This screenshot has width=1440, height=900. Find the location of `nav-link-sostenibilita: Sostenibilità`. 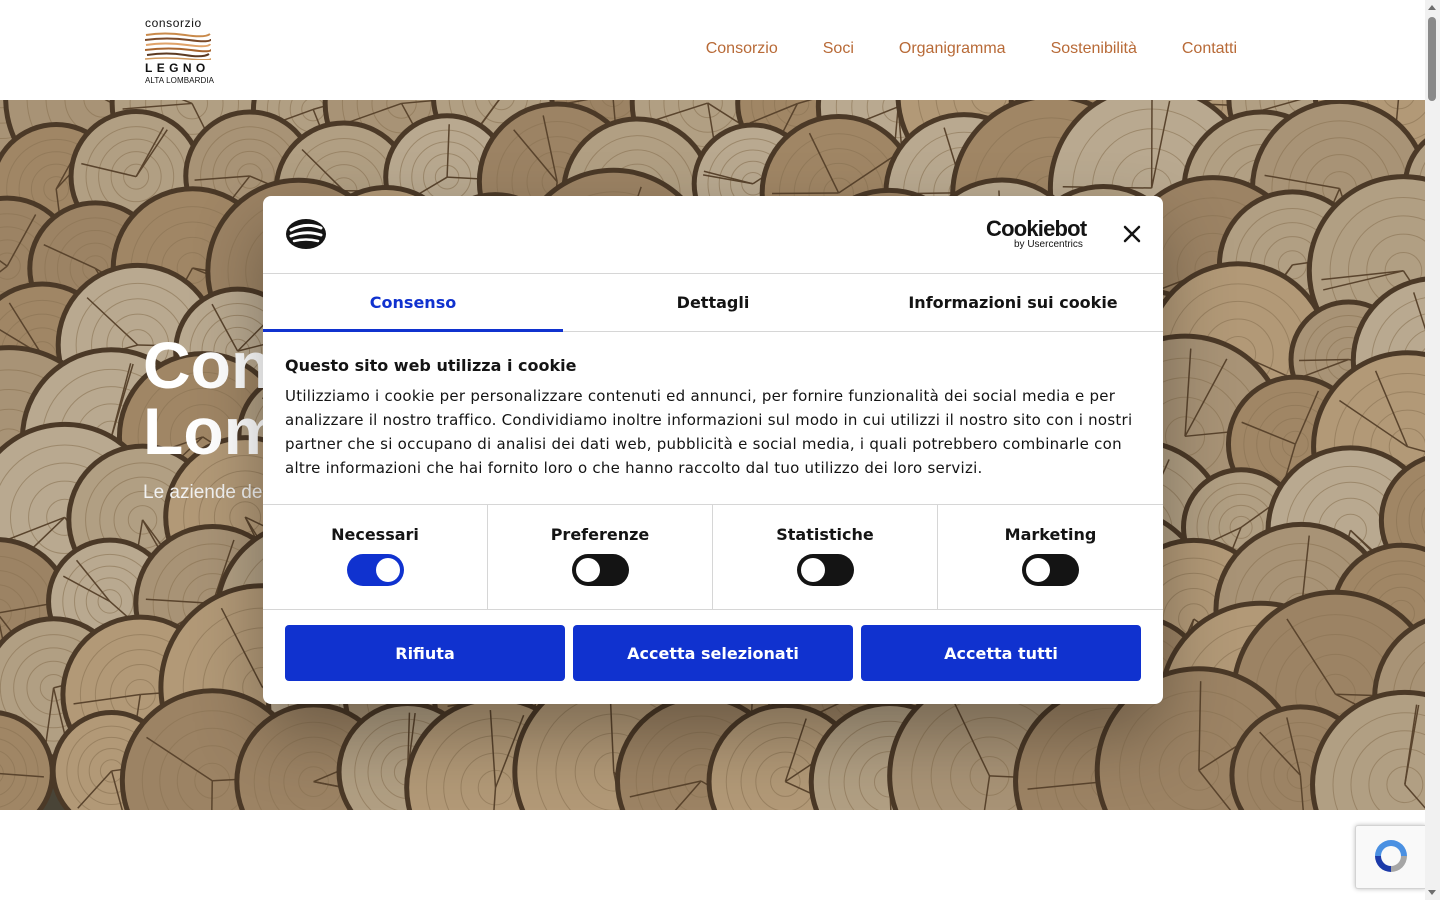

nav-link-sostenibilita: Sostenibilità is located at coordinates (1094, 49).